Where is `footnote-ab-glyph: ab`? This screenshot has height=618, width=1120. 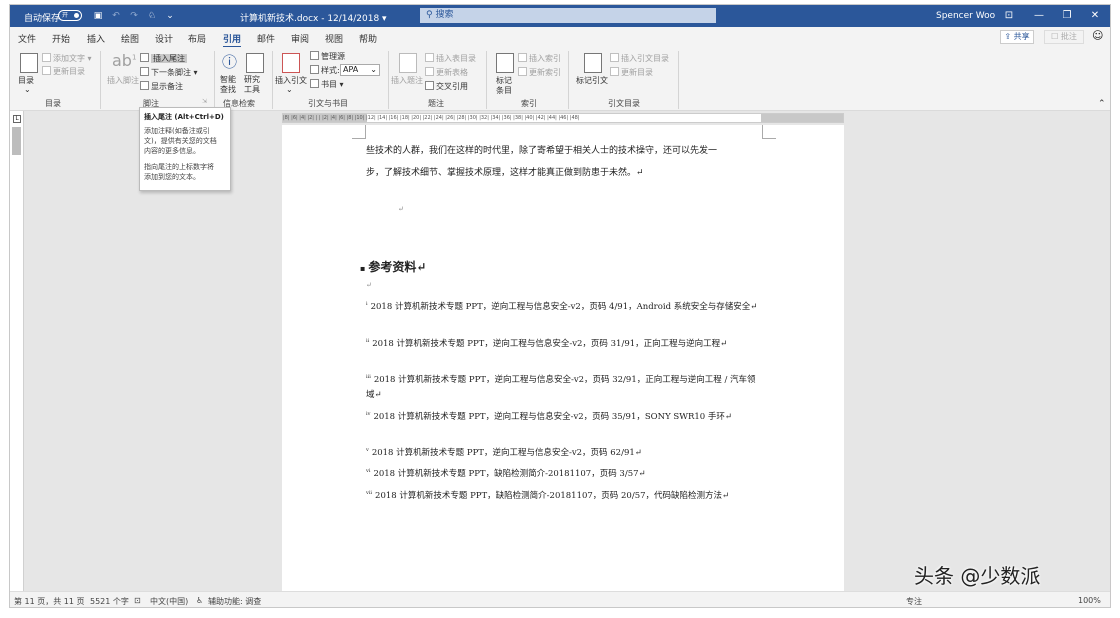 footnote-ab-glyph: ab is located at coordinates (122, 60).